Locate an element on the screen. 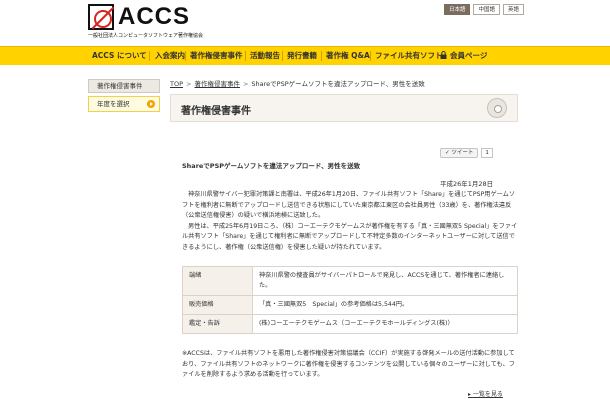 This screenshot has width=610, height=400. lang-chinese-button: 中国語 is located at coordinates (486, 9).